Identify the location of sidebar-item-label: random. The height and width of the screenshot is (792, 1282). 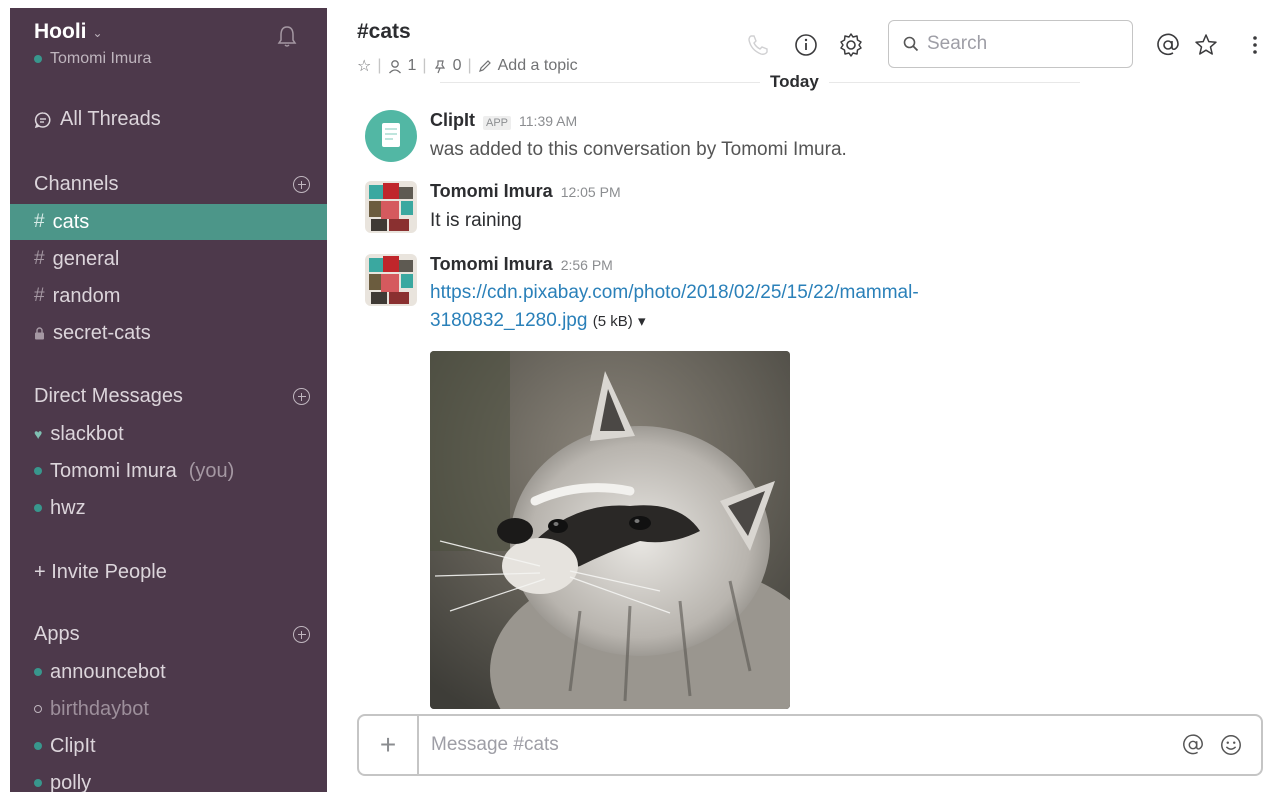
(86, 295).